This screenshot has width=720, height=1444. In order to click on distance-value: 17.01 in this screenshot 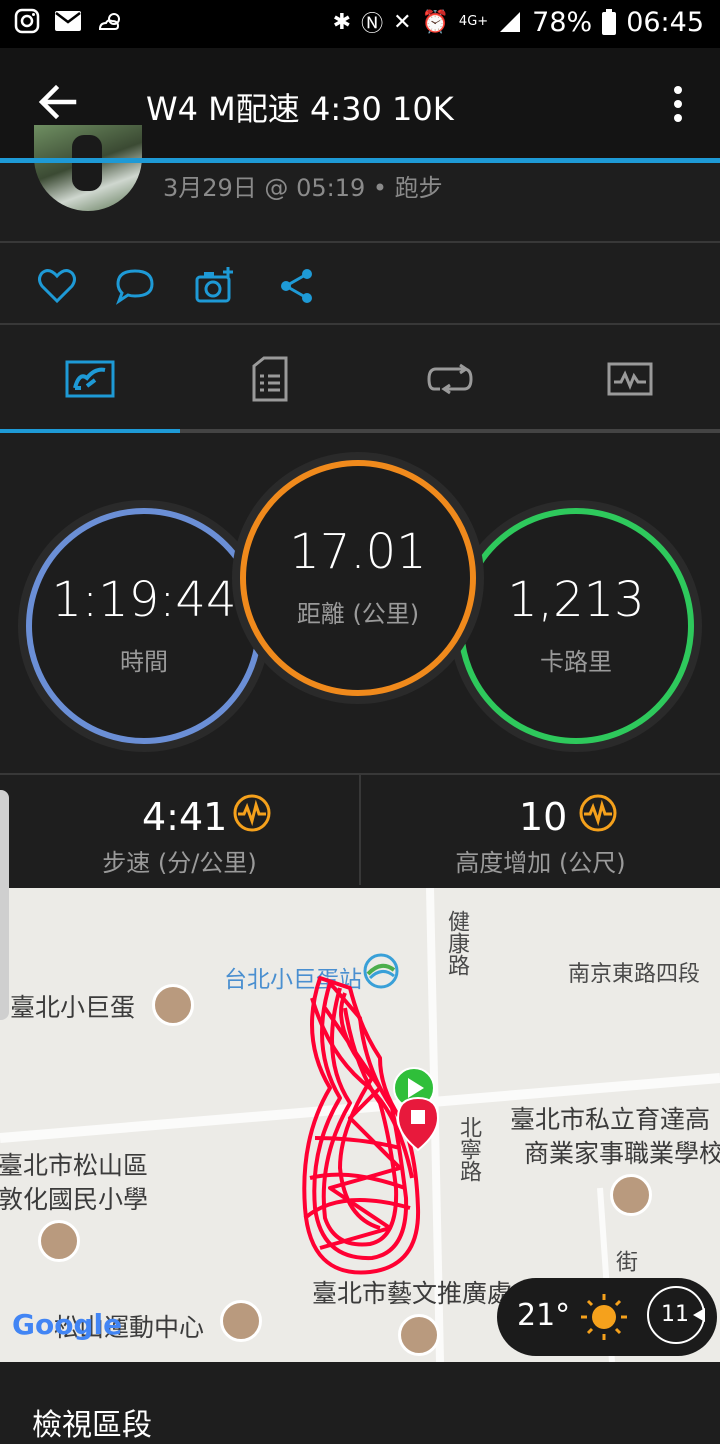, I will do `click(358, 551)`.